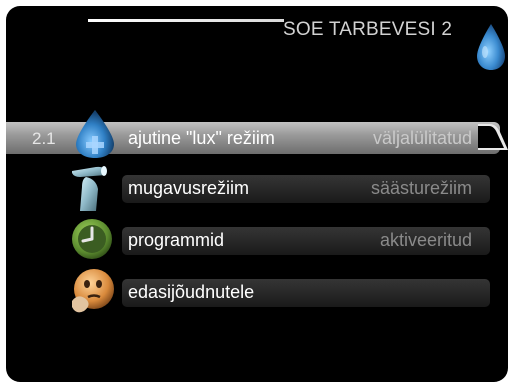  I want to click on menu-item-label: programmid, so click(176, 240).